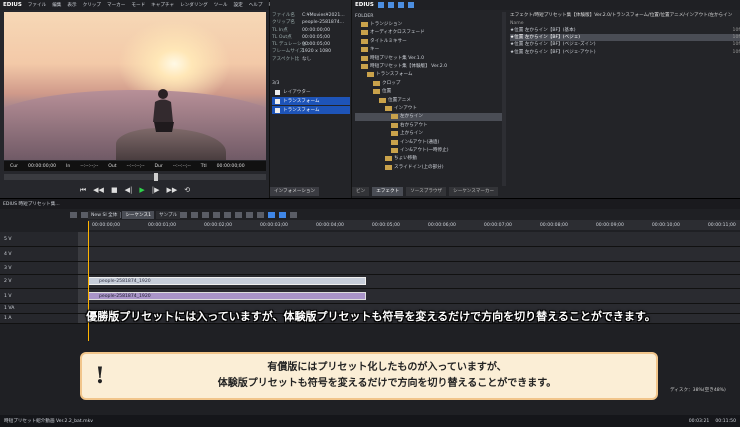 The image size is (740, 427). Describe the element at coordinates (216, 214) in the screenshot. I see `trim-icon` at that location.